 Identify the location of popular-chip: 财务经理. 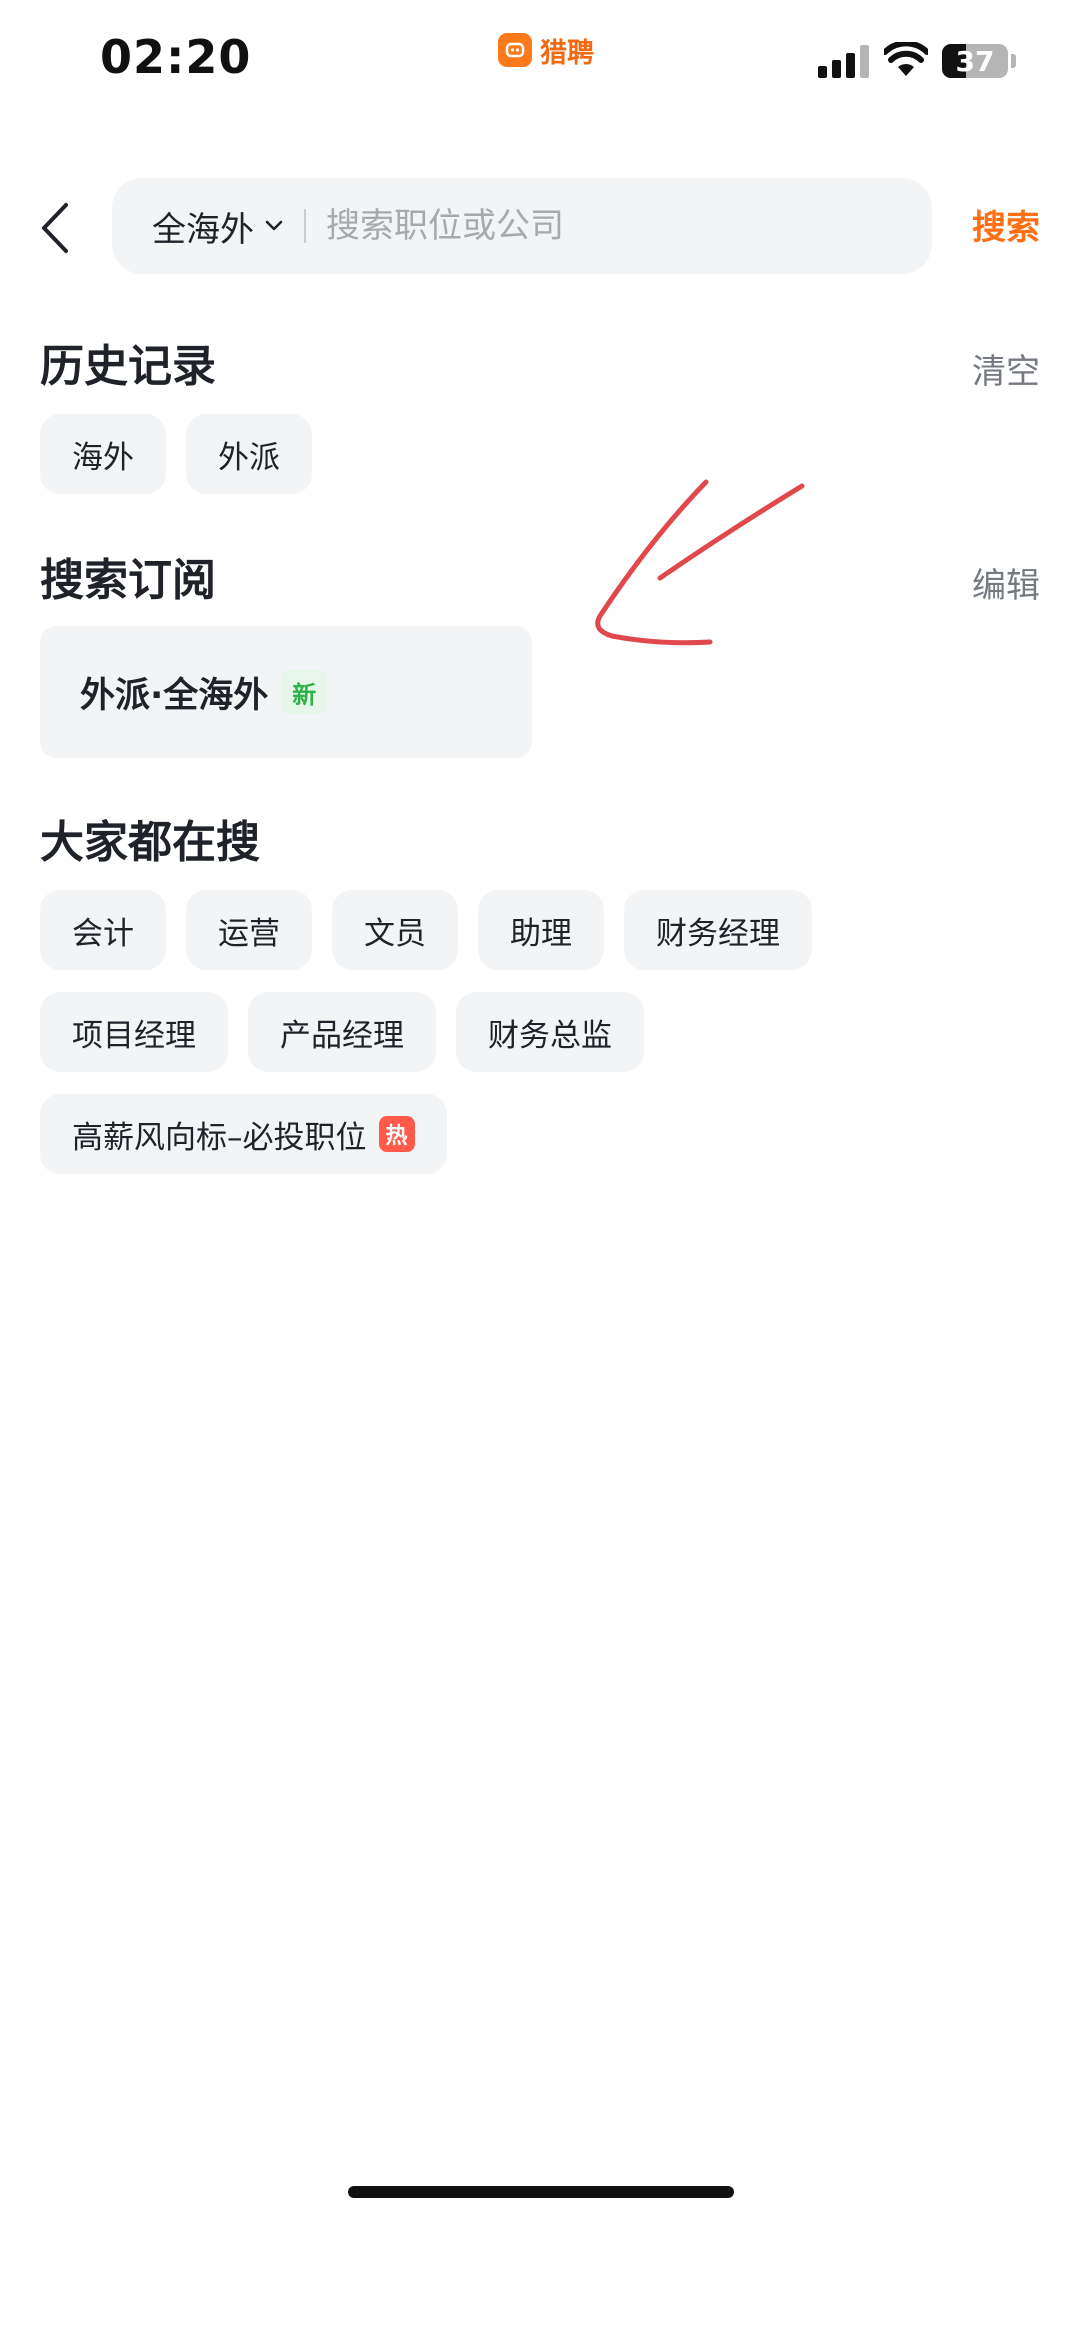
(718, 930).